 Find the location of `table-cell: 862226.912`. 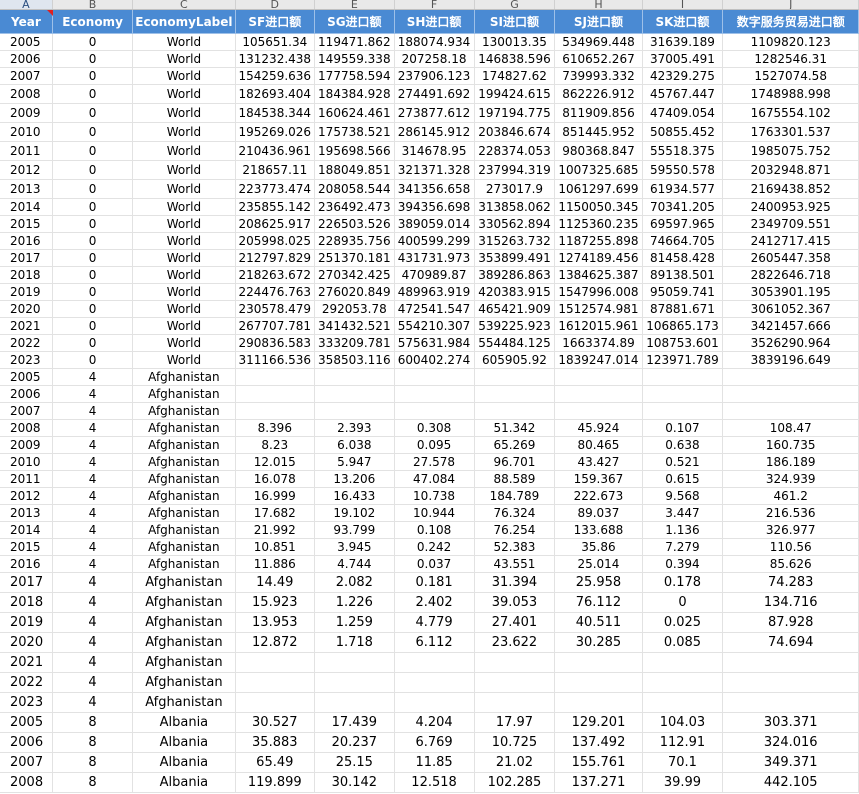

table-cell: 862226.912 is located at coordinates (598, 94).